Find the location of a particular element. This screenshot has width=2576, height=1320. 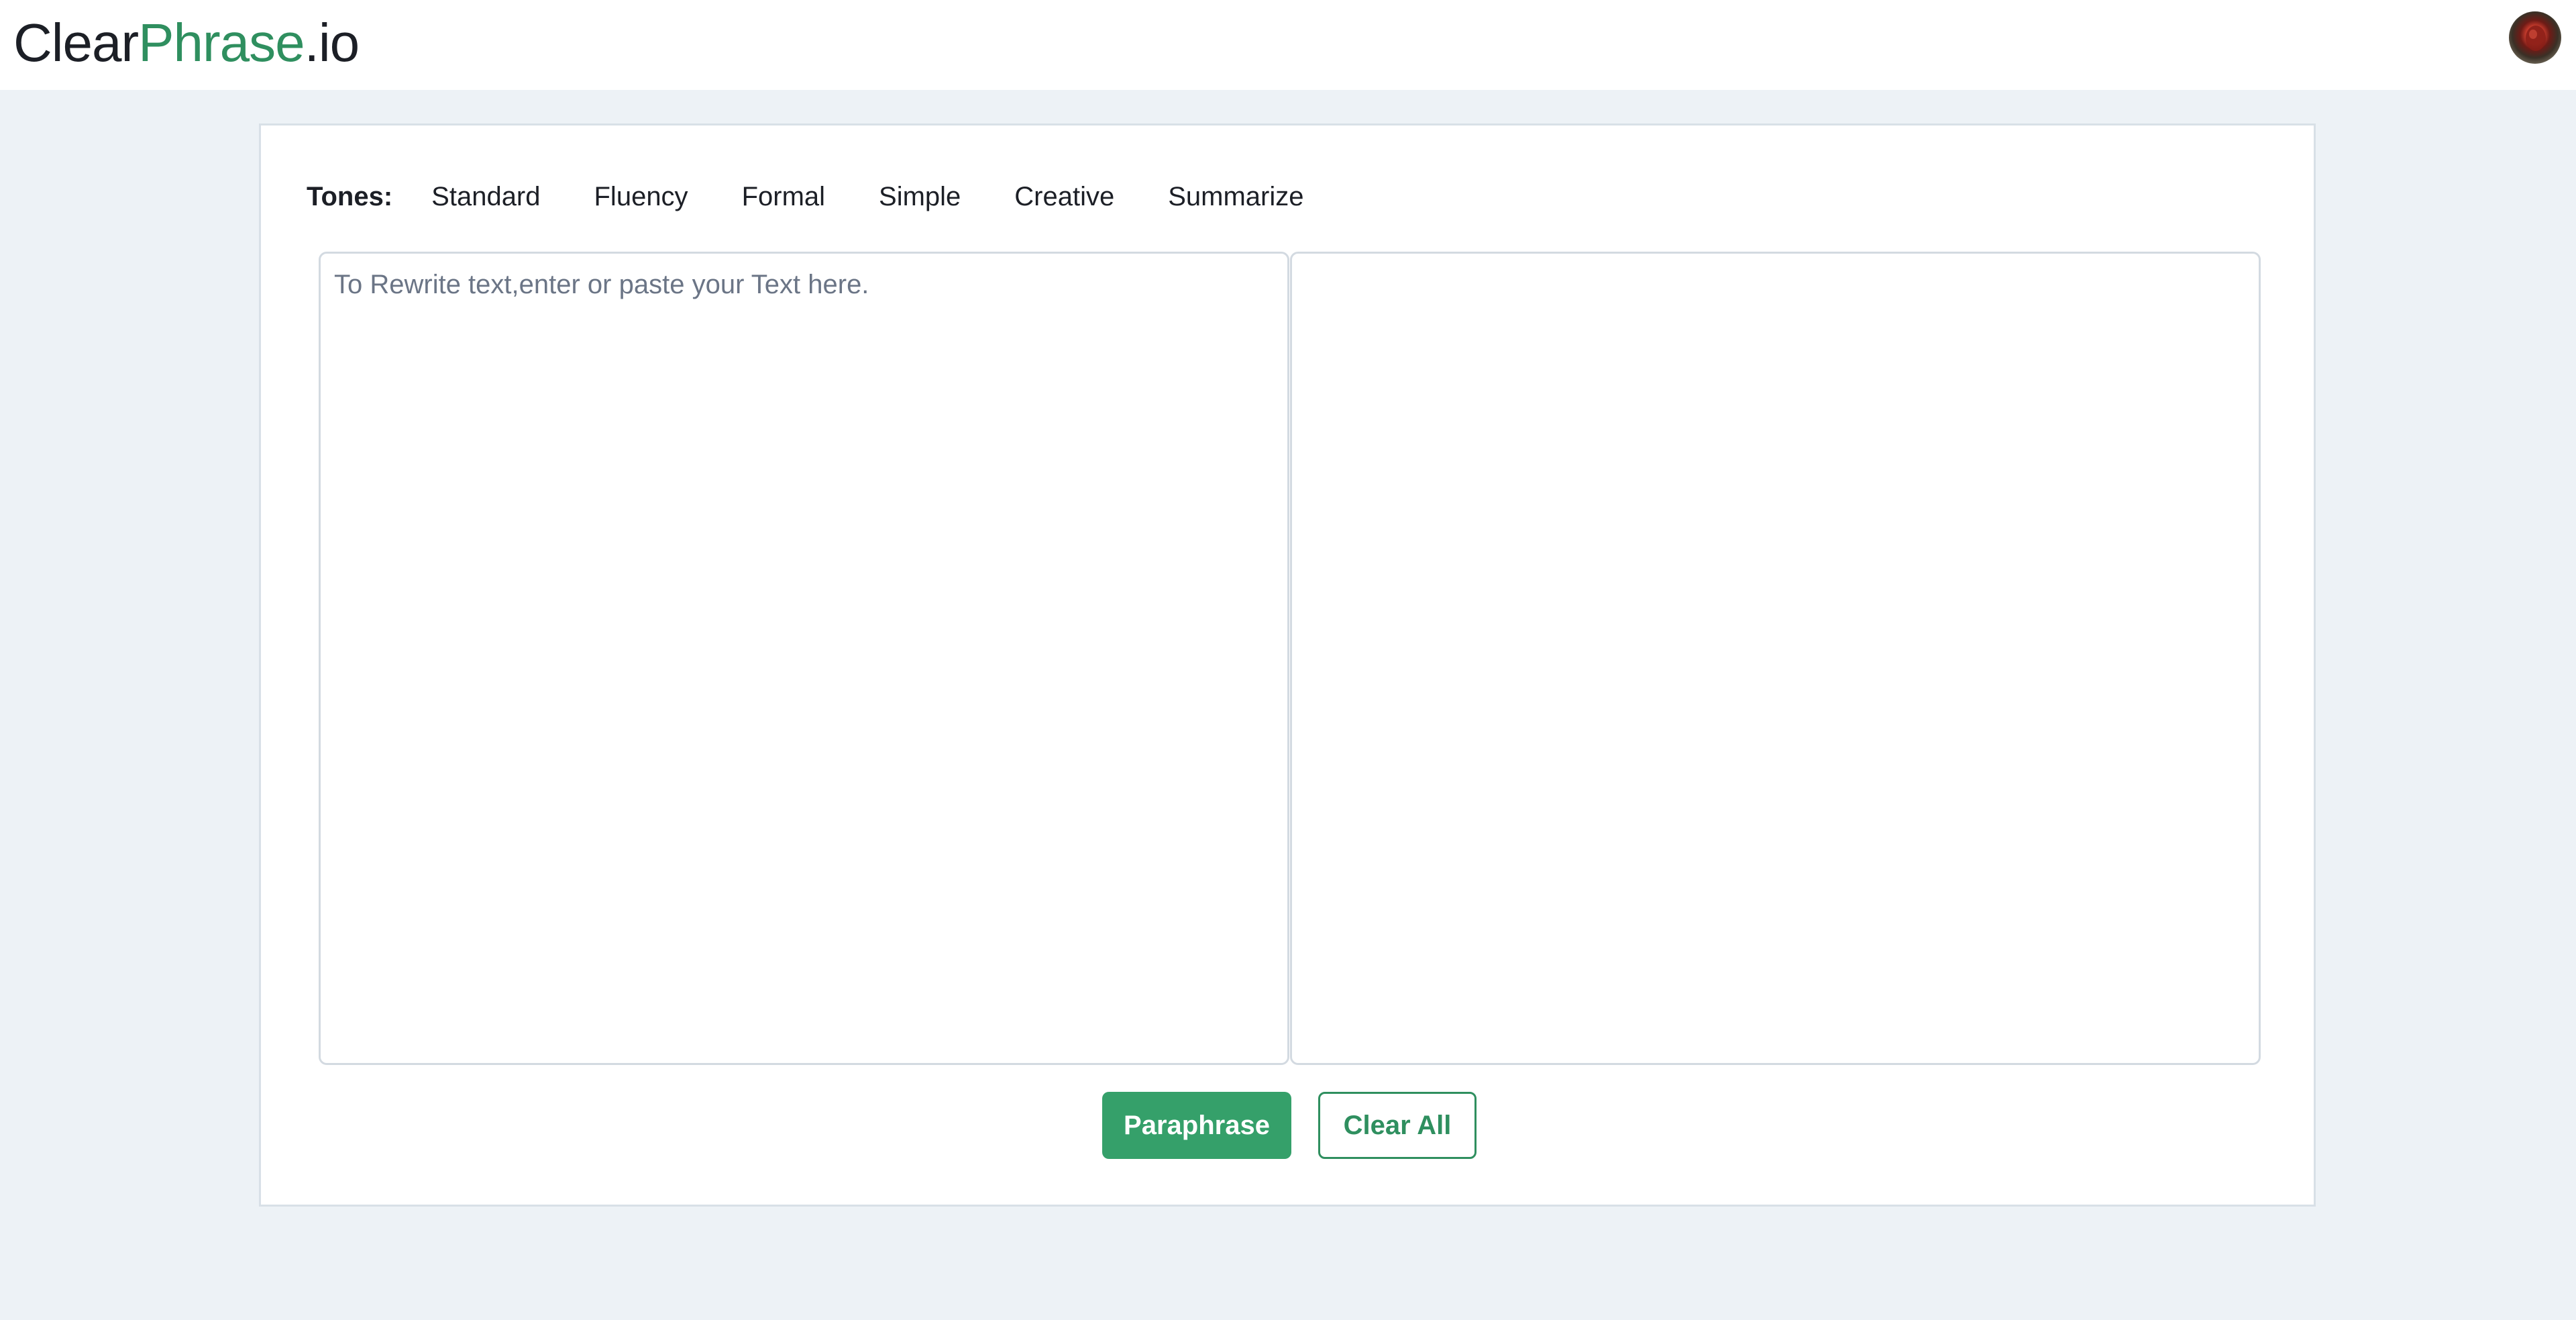

logo-text-io: .io is located at coordinates (332, 42).